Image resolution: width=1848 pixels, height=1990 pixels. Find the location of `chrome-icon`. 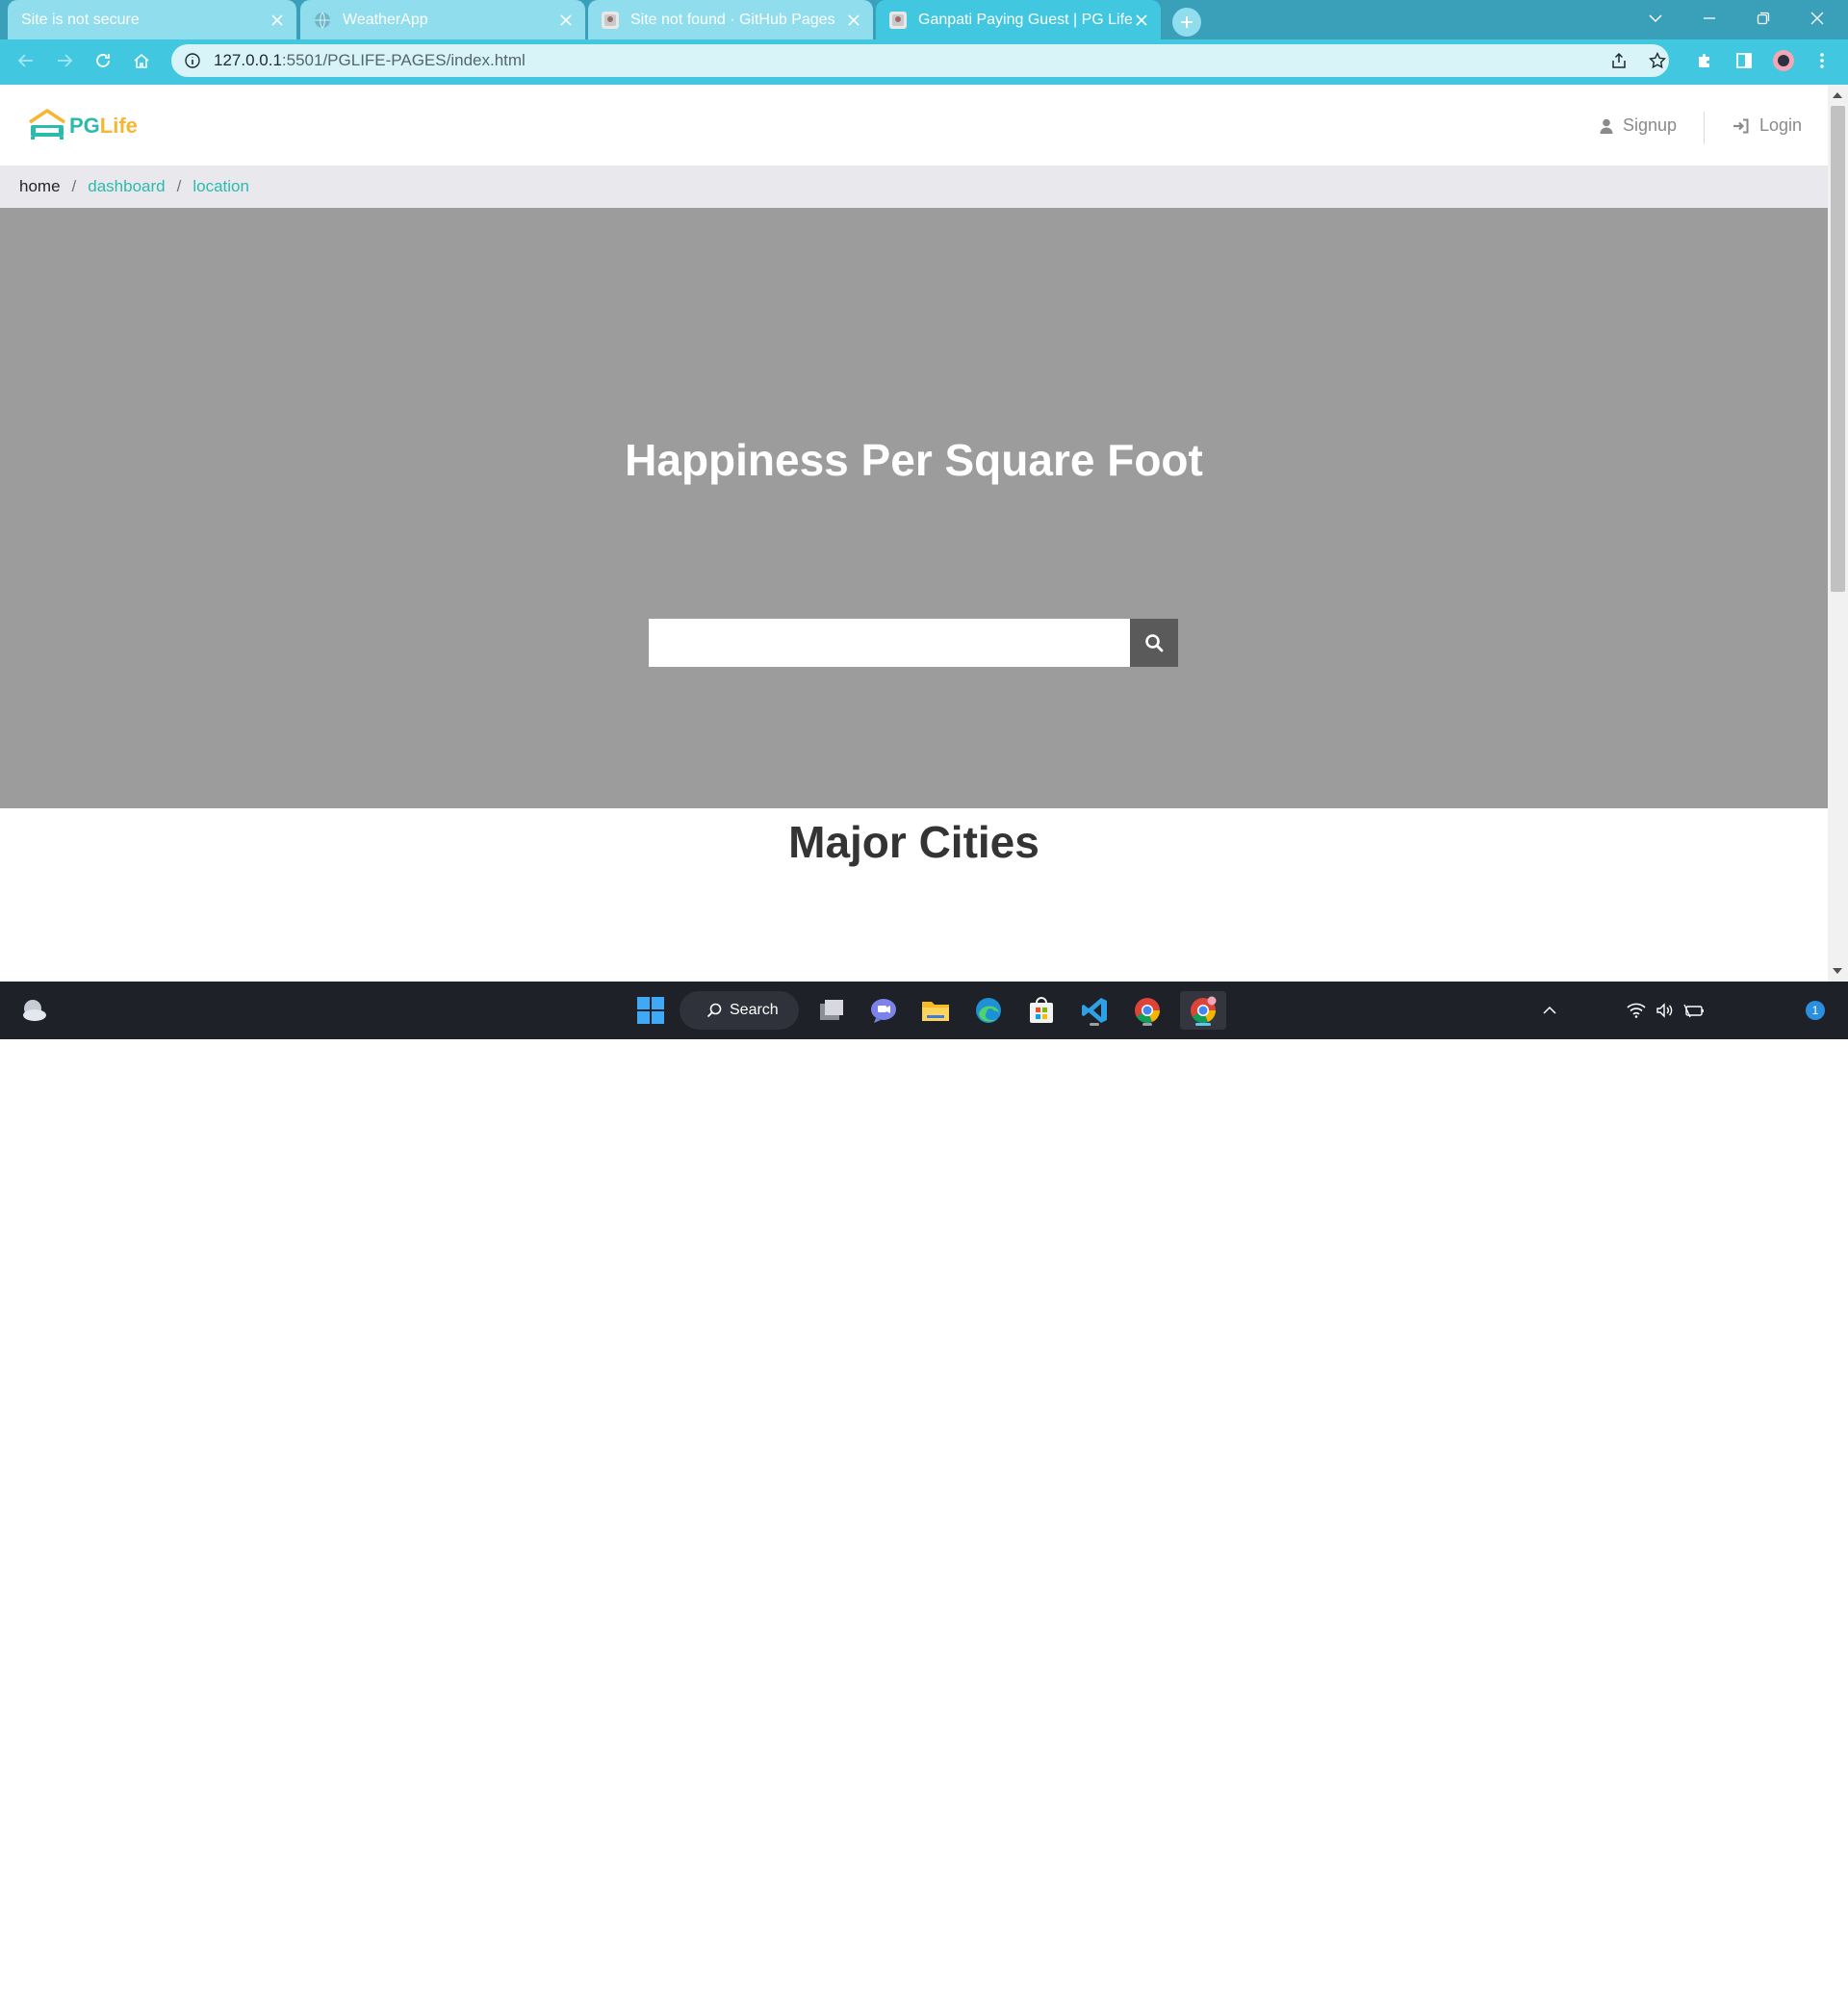

chrome-icon is located at coordinates (1147, 1011).